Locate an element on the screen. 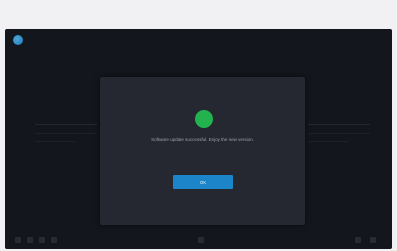 This screenshot has height=251, width=397. success-icon is located at coordinates (204, 119).